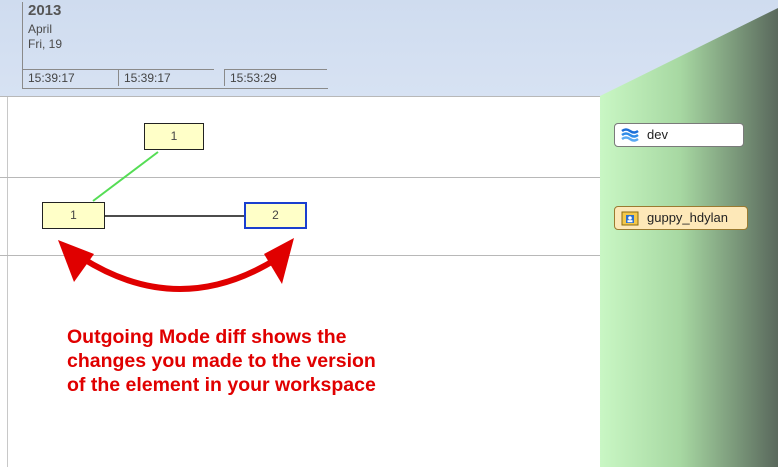 This screenshot has width=778, height=467. What do you see at coordinates (679, 135) in the screenshot?
I see `branch-dev: dev` at bounding box center [679, 135].